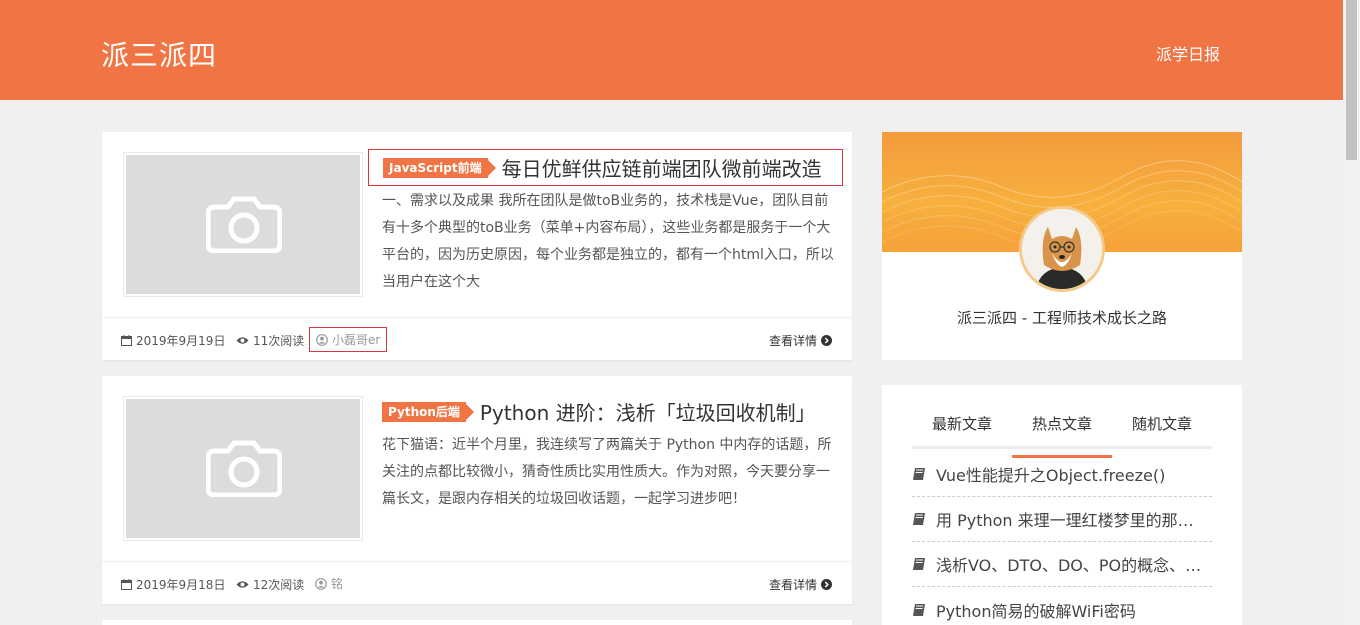 The height and width of the screenshot is (625, 1360). What do you see at coordinates (337, 583) in the screenshot?
I see `post-author-name: 铭` at bounding box center [337, 583].